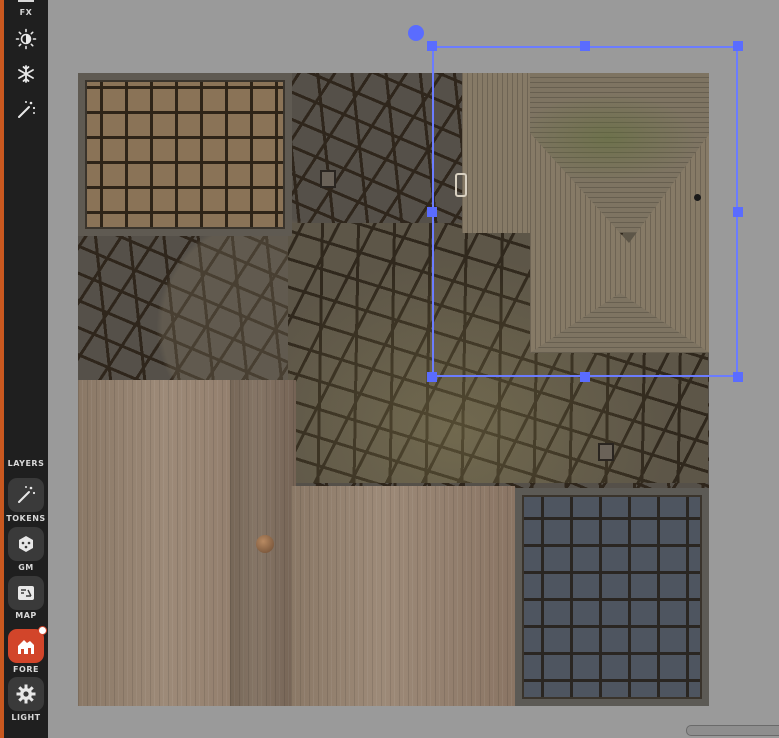 The image size is (779, 738). I want to click on layer-tokens-label: TOKENS, so click(26, 518).